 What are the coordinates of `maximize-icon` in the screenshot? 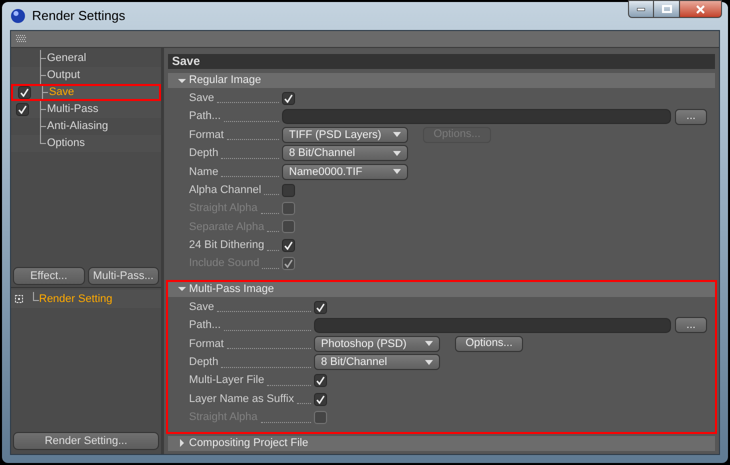 It's located at (667, 9).